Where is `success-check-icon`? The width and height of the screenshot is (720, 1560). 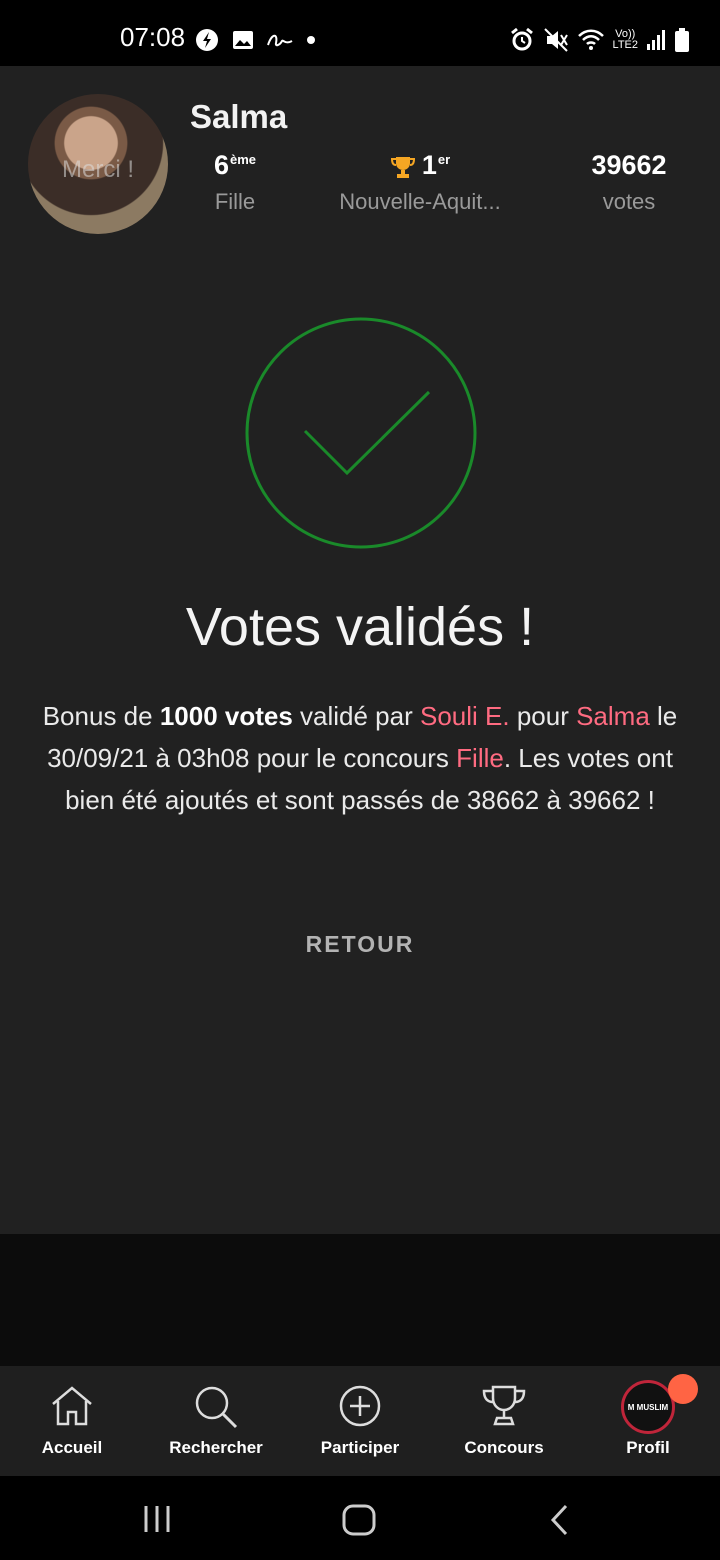 success-check-icon is located at coordinates (361, 433).